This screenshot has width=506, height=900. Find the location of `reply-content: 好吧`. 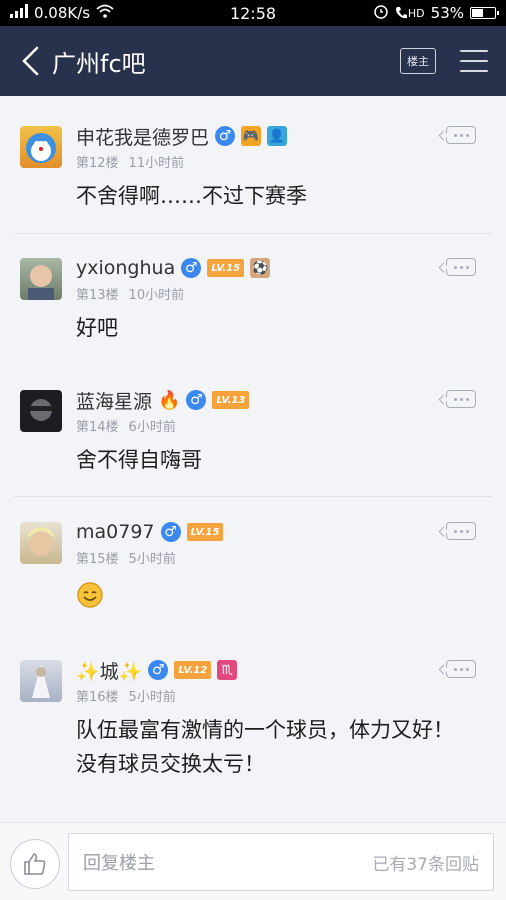

reply-content: 好吧 is located at coordinates (97, 328).